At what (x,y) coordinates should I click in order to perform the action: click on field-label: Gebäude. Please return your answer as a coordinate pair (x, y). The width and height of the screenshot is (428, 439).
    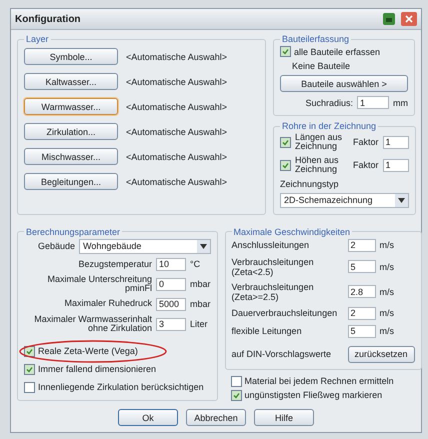
    Looking at the image, I should click on (56, 246).